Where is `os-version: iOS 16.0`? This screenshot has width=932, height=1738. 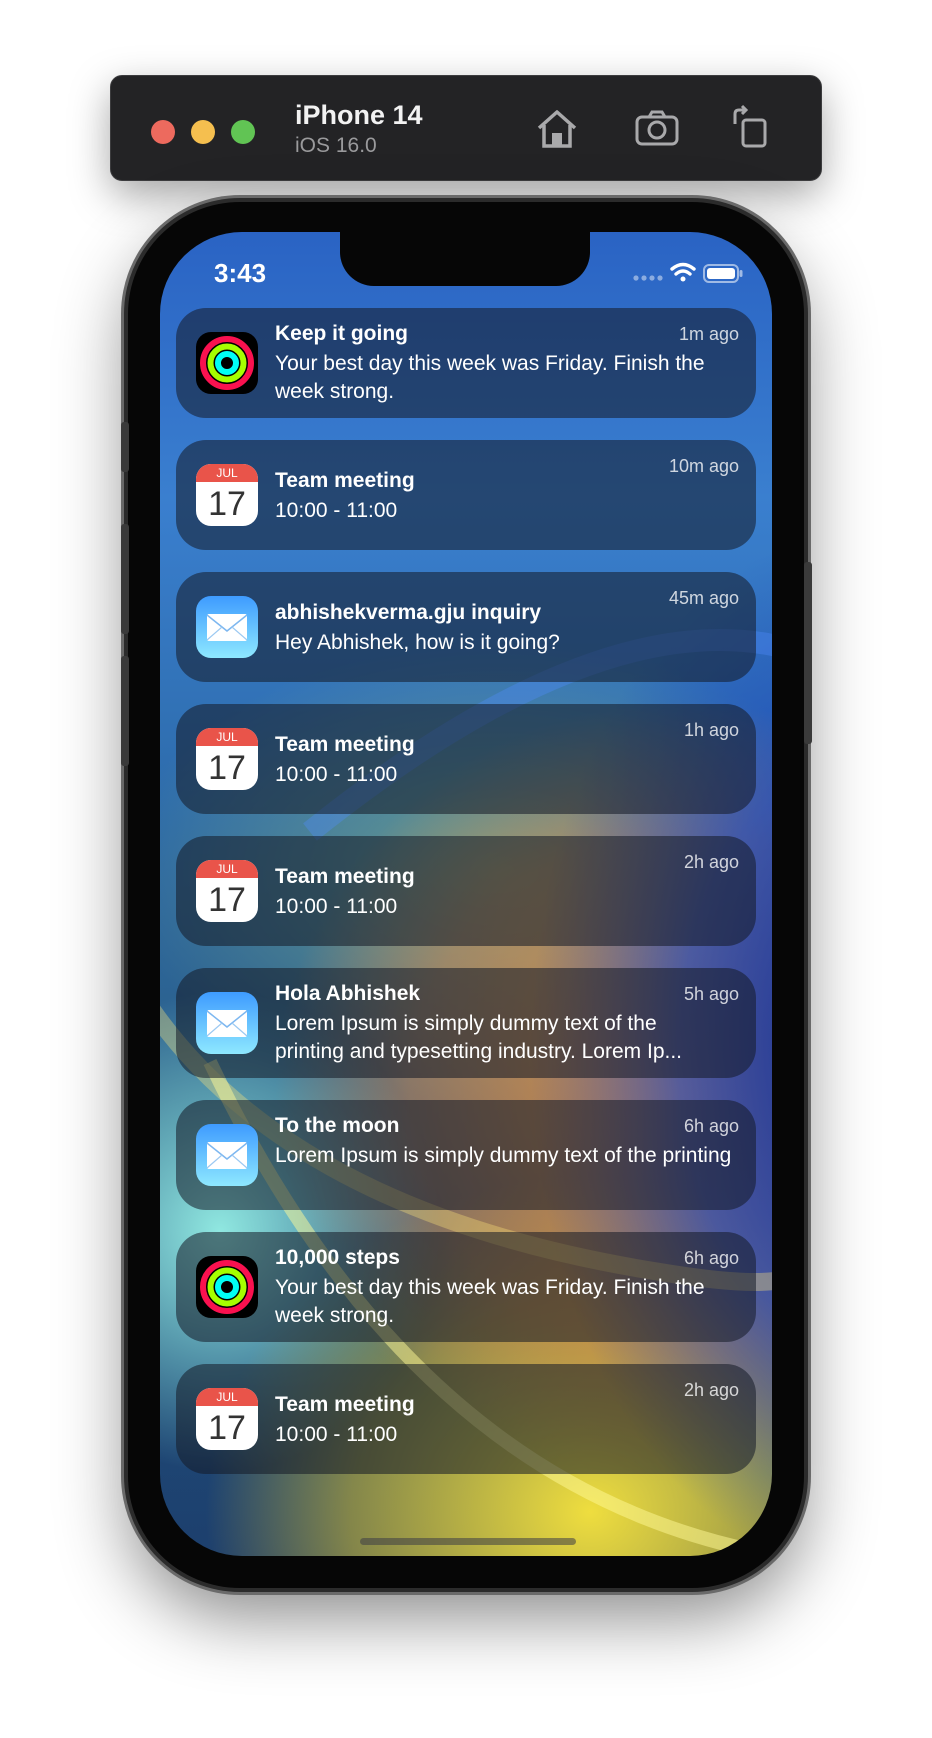 os-version: iOS 16.0 is located at coordinates (336, 145).